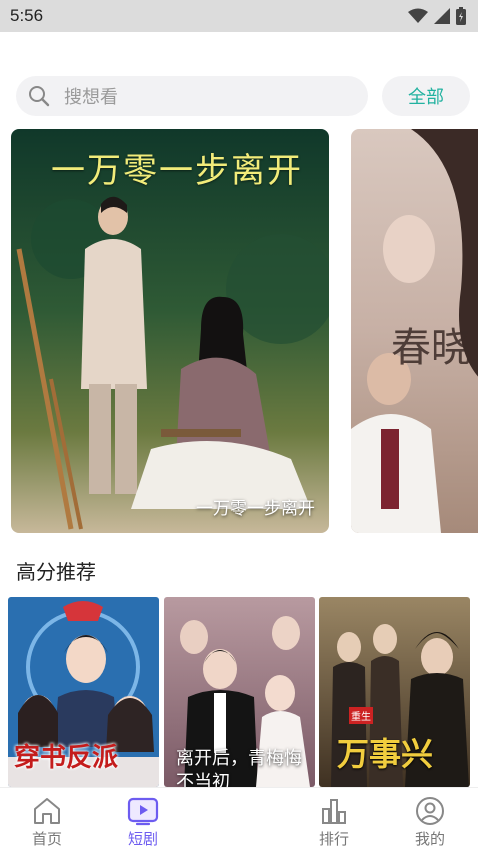 The image size is (478, 852). What do you see at coordinates (143, 811) in the screenshot?
I see `play-icon` at bounding box center [143, 811].